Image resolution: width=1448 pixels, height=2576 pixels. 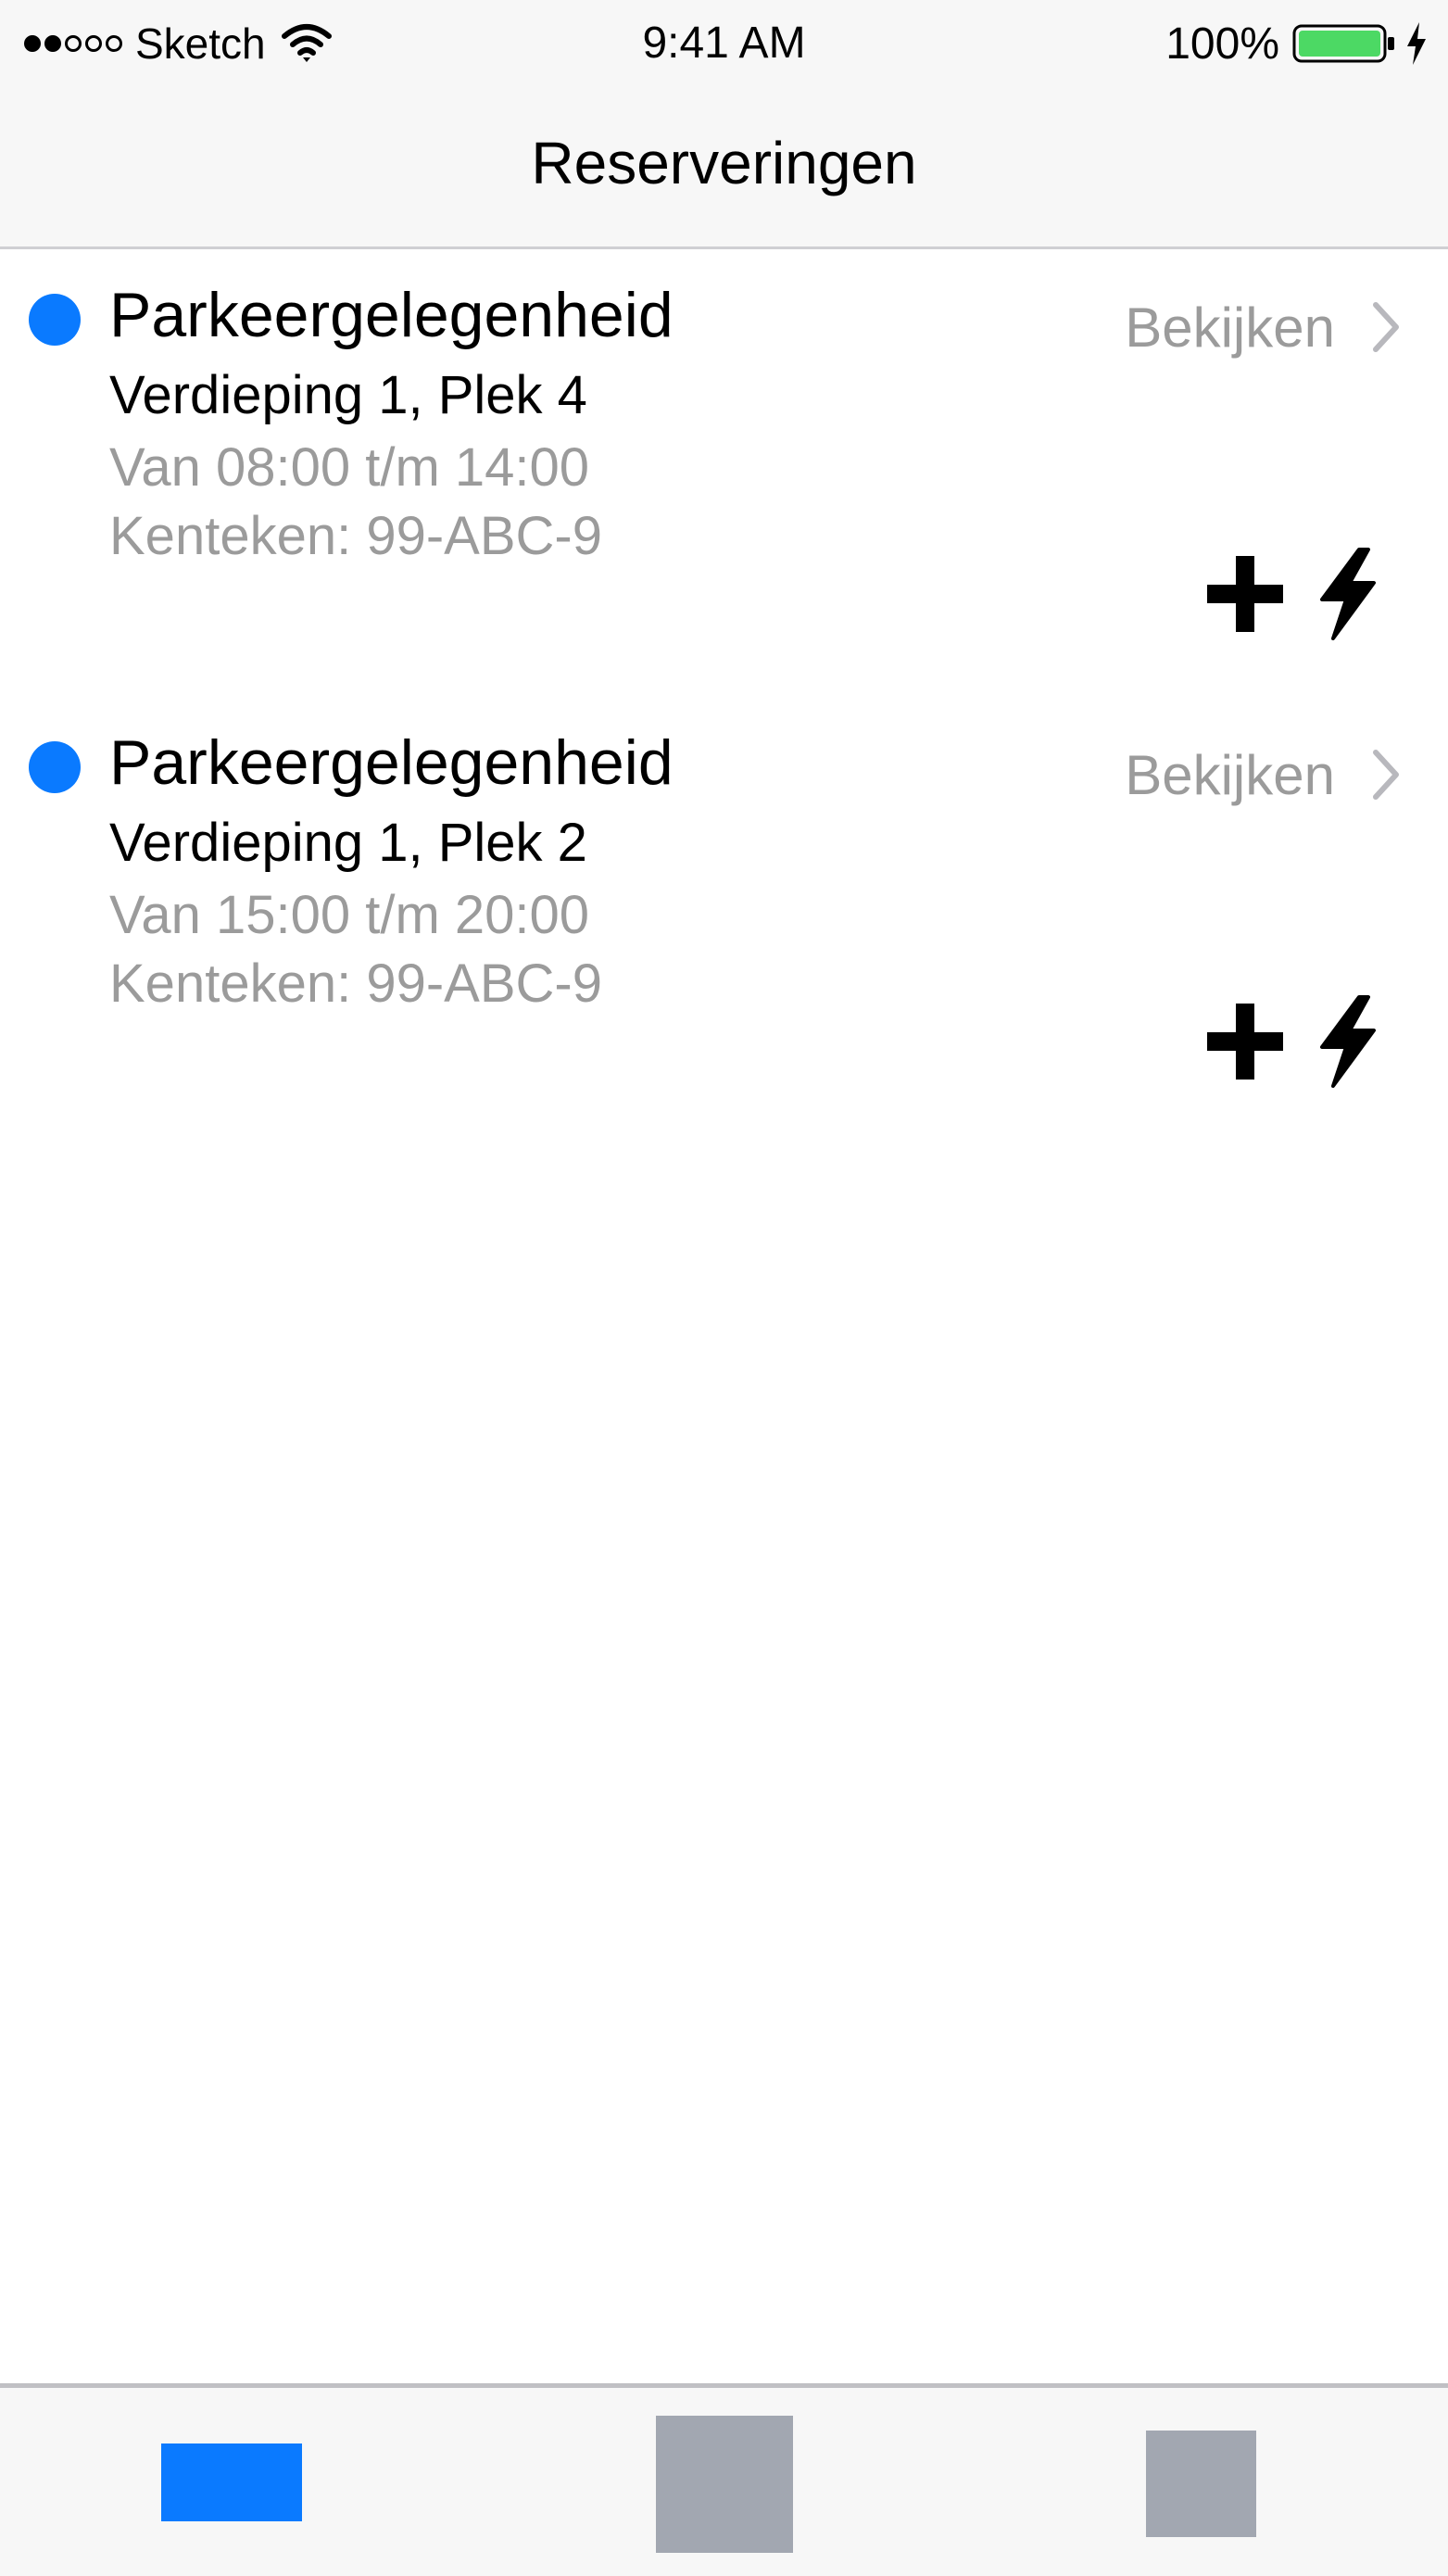 I want to click on top-bar: Sketch 9:41 AM 100% Reserveringen, so click(x=724, y=125).